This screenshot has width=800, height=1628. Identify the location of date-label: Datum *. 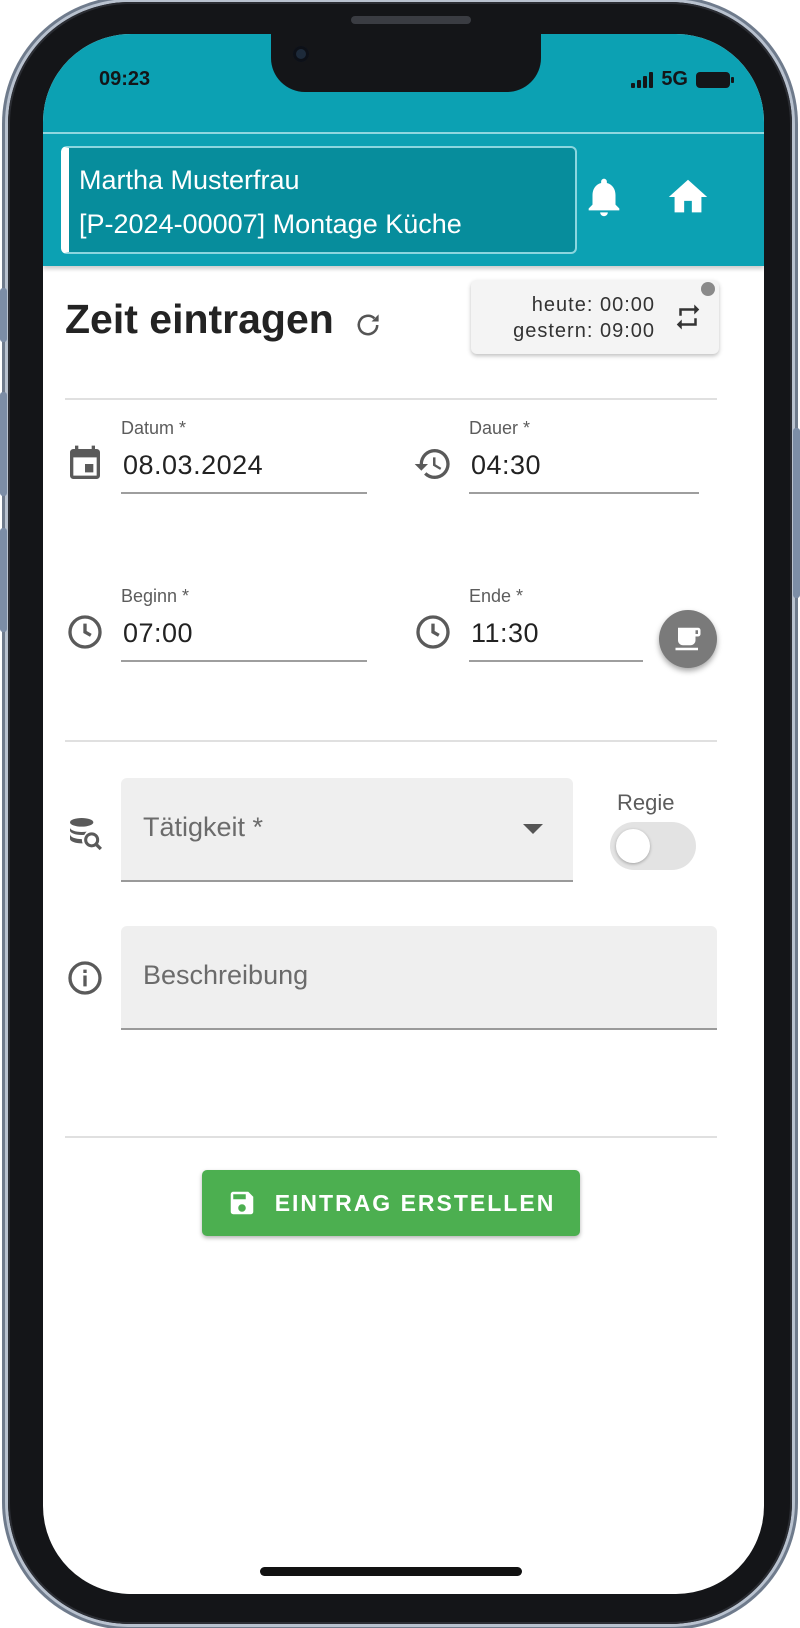
(154, 428).